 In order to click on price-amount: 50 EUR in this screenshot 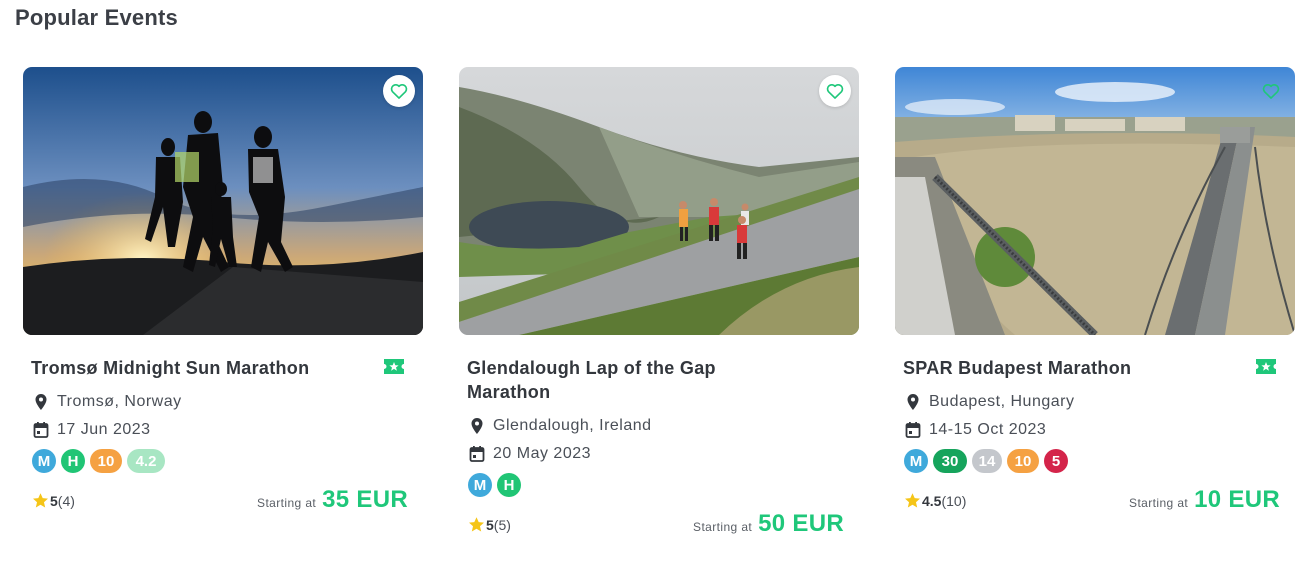, I will do `click(801, 523)`.